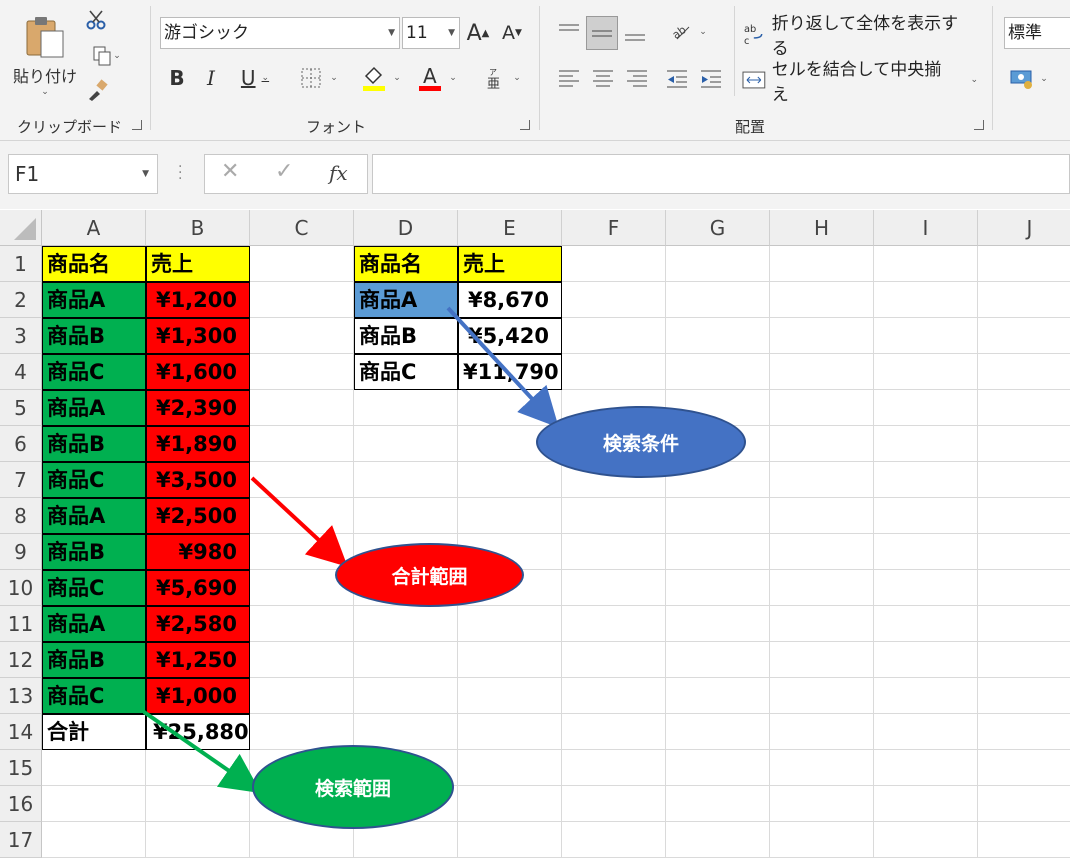 The image size is (1070, 858). What do you see at coordinates (198, 516) in the screenshot?
I see `table1-sales-cell: ¥2,500` at bounding box center [198, 516].